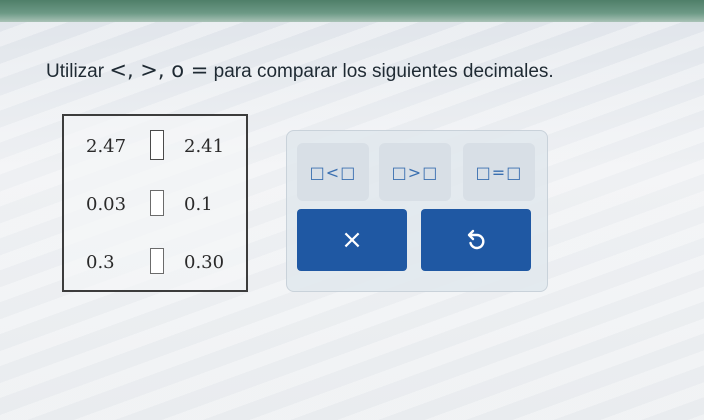 The width and height of the screenshot is (704, 420). I want to click on undo-icon, so click(476, 240).